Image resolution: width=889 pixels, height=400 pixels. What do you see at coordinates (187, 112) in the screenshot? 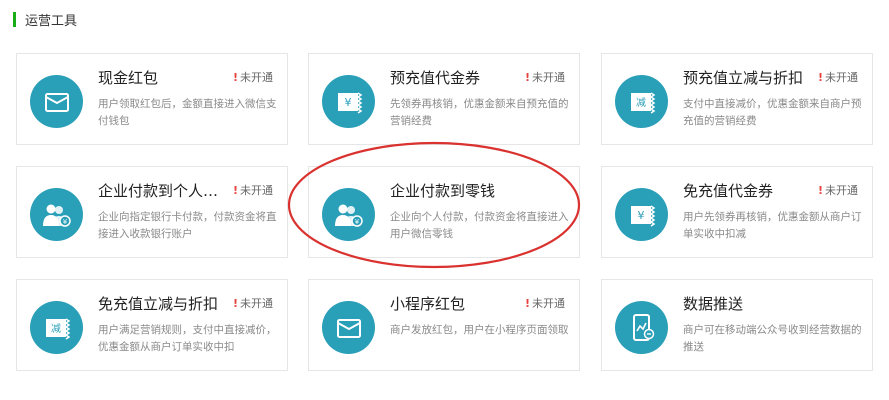
I see `card-description: 用户领取红包后，金额直接进入微信支付钱包` at bounding box center [187, 112].